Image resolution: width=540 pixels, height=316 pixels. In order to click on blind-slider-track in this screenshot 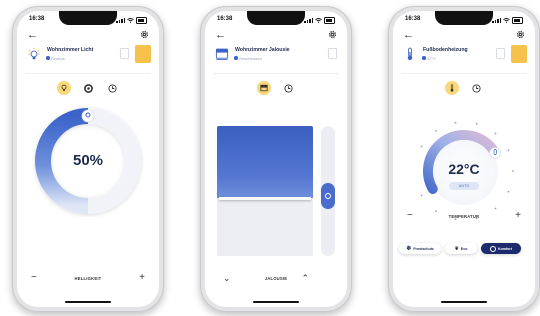, I will do `click(328, 191)`.